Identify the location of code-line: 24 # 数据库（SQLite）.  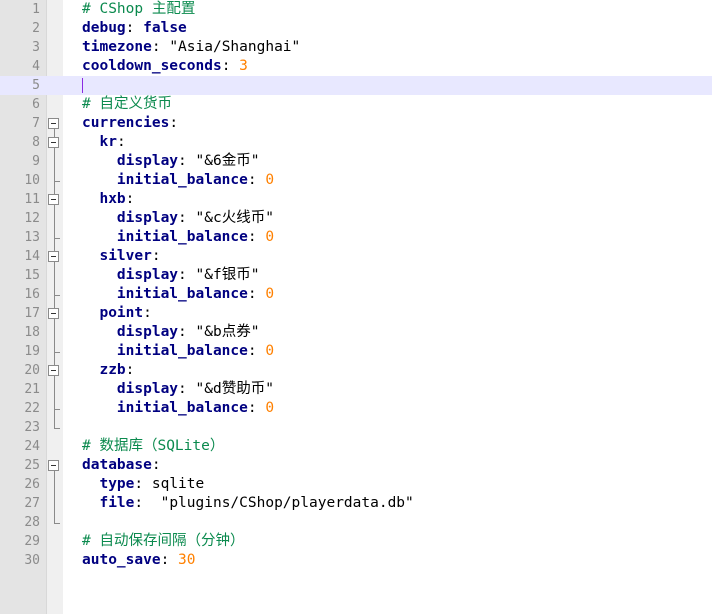
(356, 446).